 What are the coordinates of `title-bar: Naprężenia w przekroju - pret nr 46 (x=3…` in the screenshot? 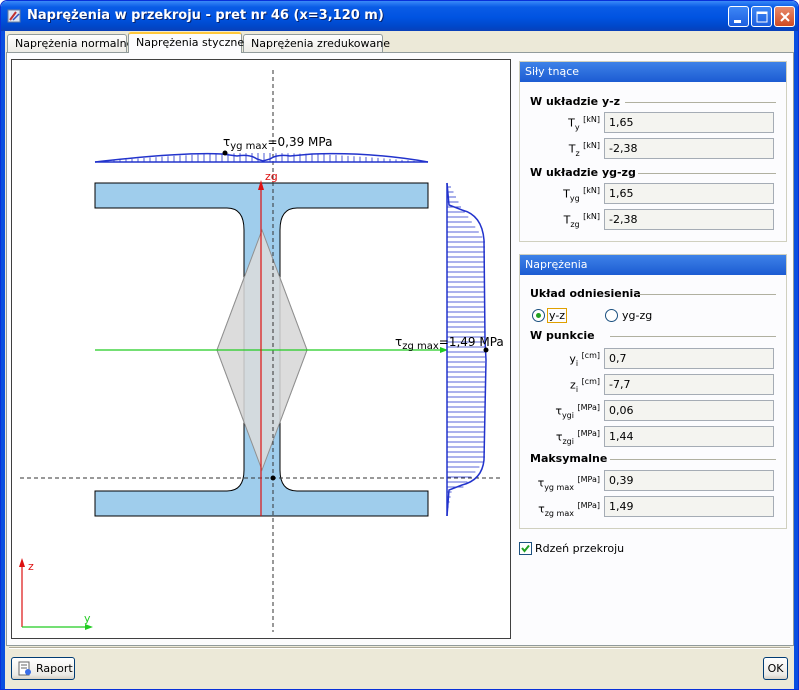 It's located at (399, 16).